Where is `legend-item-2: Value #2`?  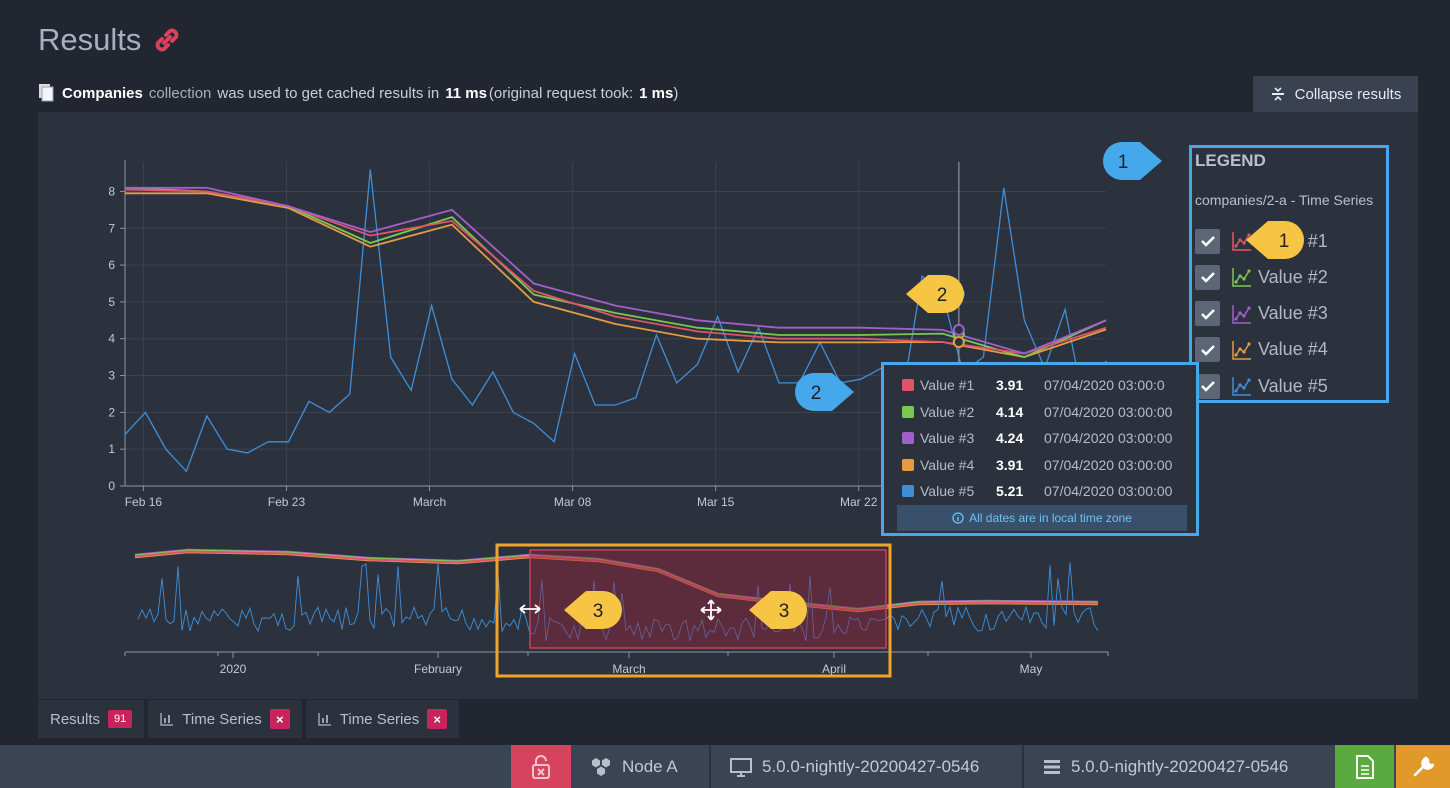 legend-item-2: Value #2 is located at coordinates (1261, 277).